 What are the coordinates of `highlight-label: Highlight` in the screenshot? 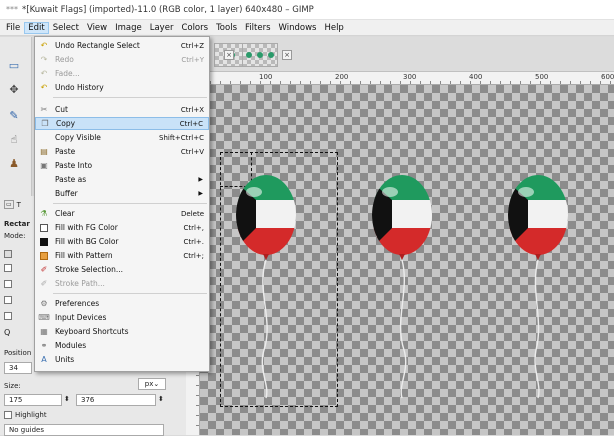 It's located at (31, 415).